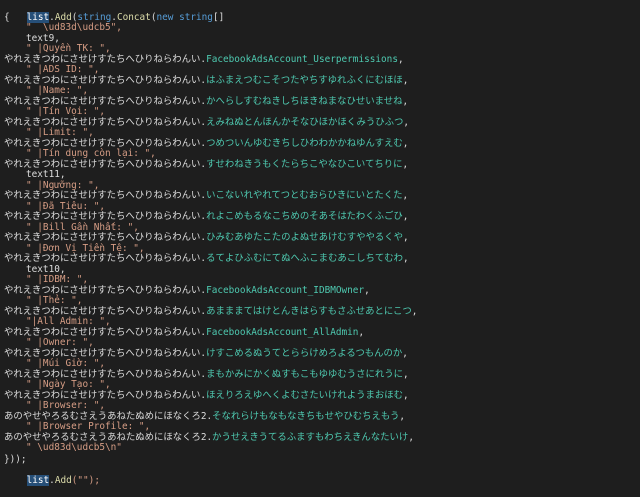  I want to click on code-line: " \ud83d\udcb5\n", so click(63, 448).